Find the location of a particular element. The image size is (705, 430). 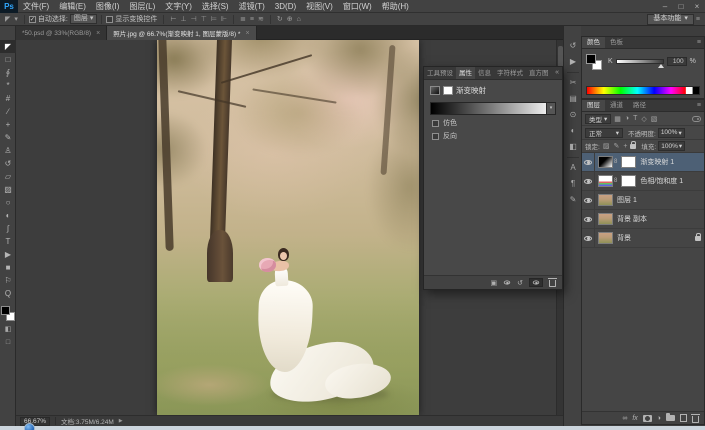

tab-paths: 路径 is located at coordinates (639, 105).